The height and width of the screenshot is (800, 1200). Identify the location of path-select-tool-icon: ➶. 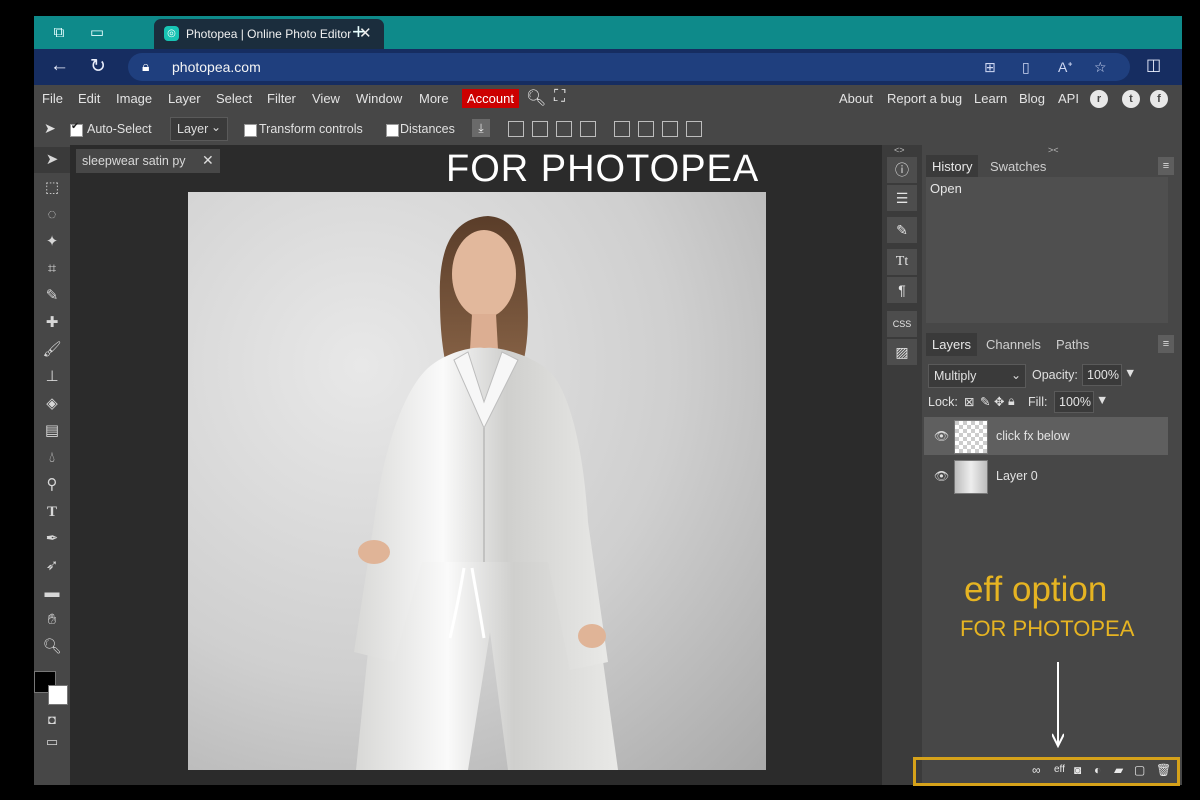
(52, 566).